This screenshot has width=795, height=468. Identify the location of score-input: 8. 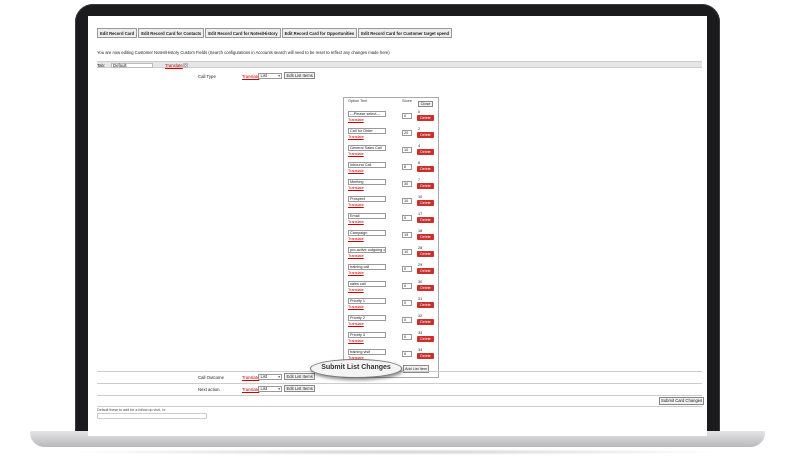
(407, 167).